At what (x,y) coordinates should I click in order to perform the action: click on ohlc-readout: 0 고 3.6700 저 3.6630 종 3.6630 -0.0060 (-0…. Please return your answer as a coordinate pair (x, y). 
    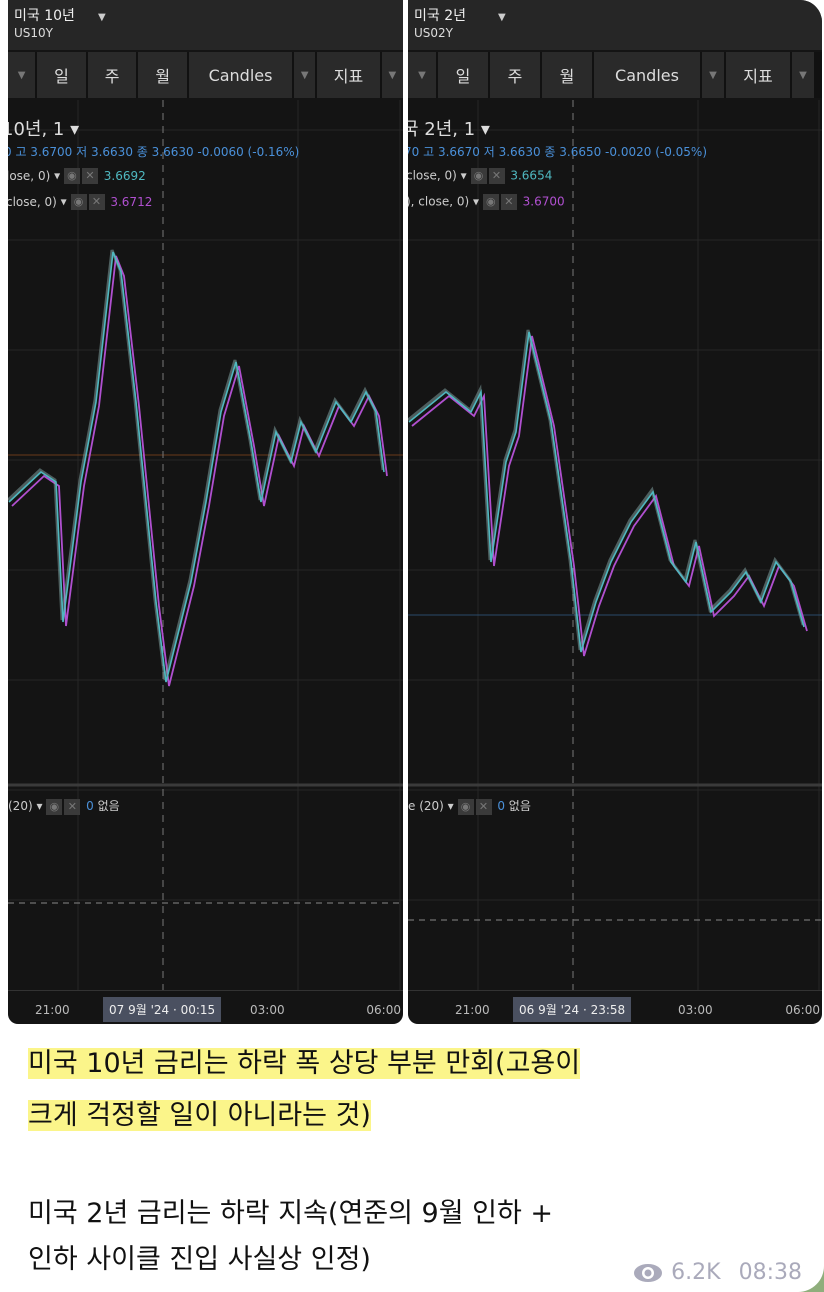
    Looking at the image, I should click on (154, 152).